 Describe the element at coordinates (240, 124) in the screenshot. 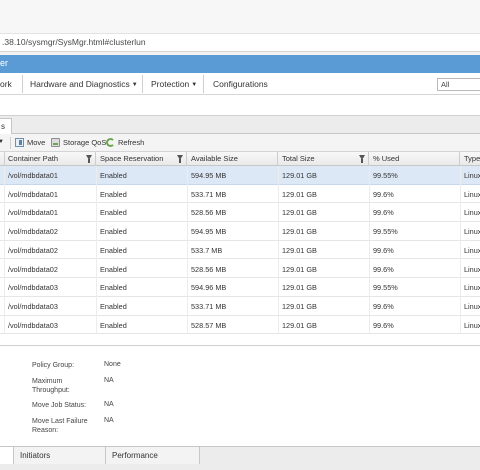

I see `content-tab-strip: s` at that location.